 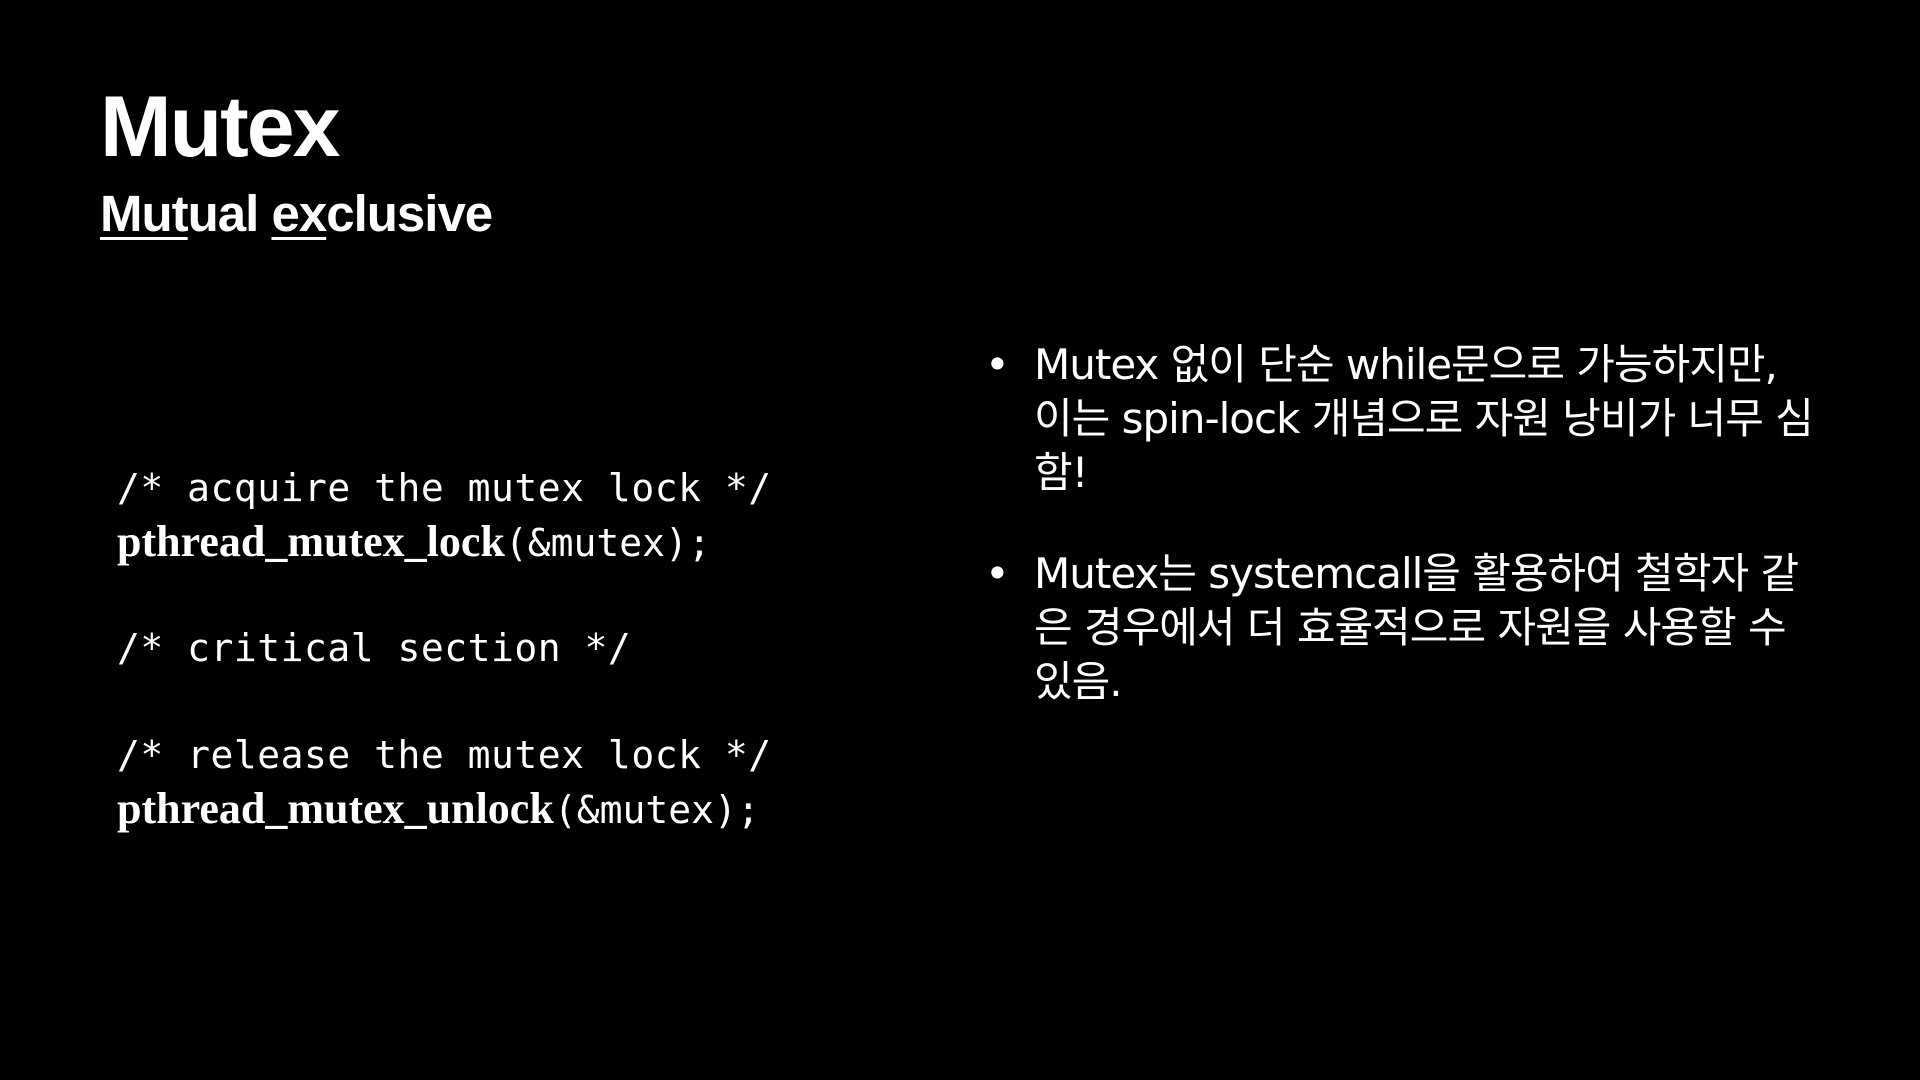 I want to click on subtitle-ual: ual, so click(x=223, y=213).